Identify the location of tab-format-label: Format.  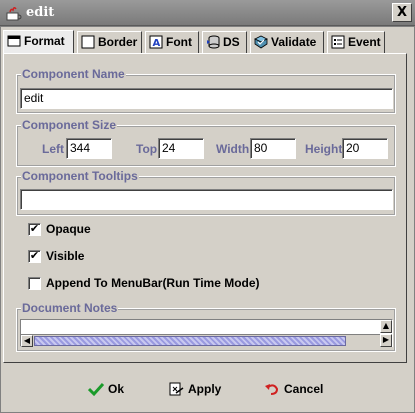
(44, 41).